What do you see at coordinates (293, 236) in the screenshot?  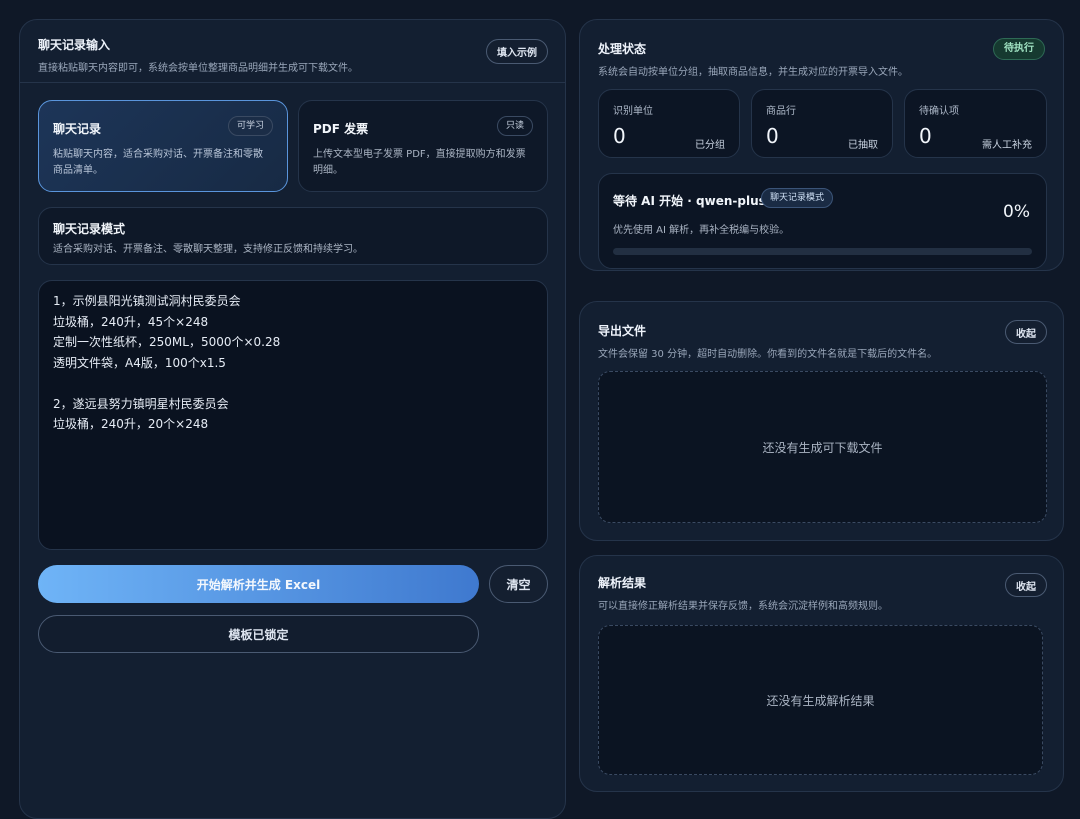 I see `mode-info-card: 聊天记录模式 适合采购对话、开票备注、零散聊天整理，支持修正反馈和持续学习。` at bounding box center [293, 236].